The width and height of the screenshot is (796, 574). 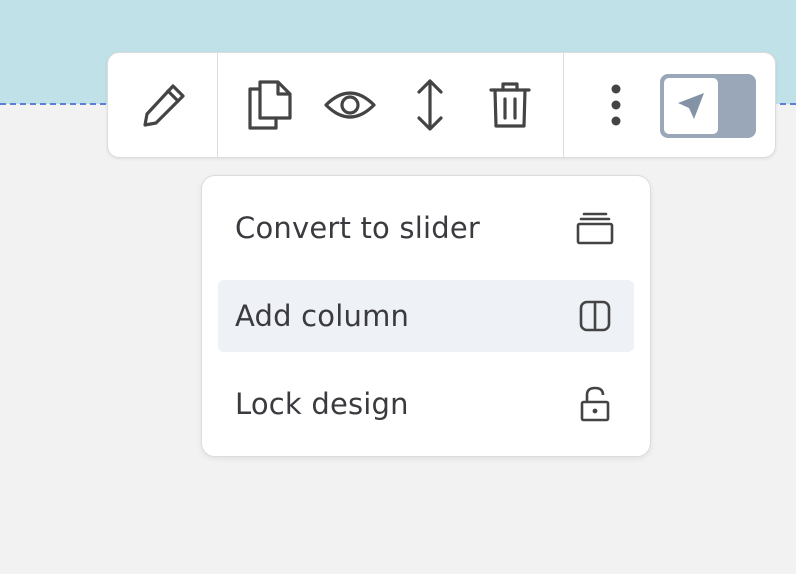 I want to click on pencil-icon, so click(x=164, y=105).